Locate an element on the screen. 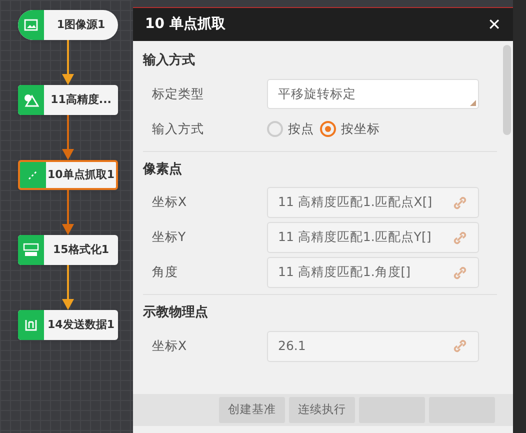  dropdown-field: 平移旋转标定 is located at coordinates (373, 94).